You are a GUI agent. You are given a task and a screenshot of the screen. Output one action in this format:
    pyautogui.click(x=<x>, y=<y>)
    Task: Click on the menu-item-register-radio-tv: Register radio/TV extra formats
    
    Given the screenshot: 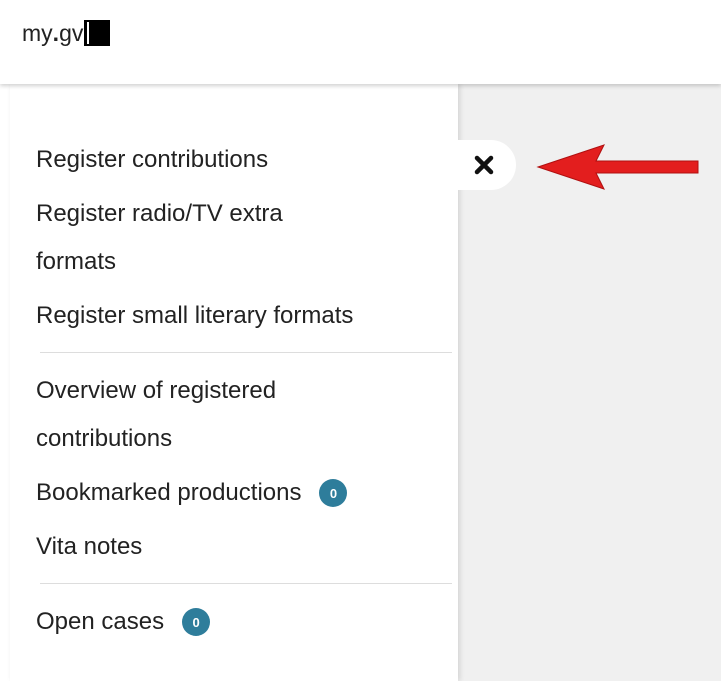 What is the action you would take?
    pyautogui.click(x=231, y=238)
    